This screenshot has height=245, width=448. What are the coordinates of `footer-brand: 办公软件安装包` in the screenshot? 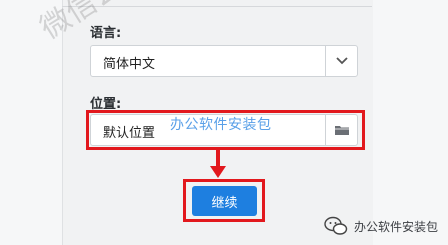 It's located at (381, 226).